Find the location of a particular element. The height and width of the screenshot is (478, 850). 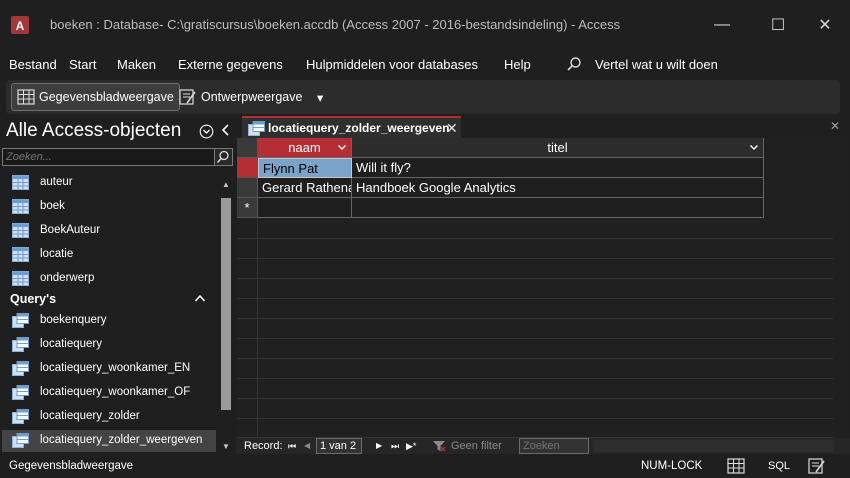

access-app-icon: A is located at coordinates (20, 25).